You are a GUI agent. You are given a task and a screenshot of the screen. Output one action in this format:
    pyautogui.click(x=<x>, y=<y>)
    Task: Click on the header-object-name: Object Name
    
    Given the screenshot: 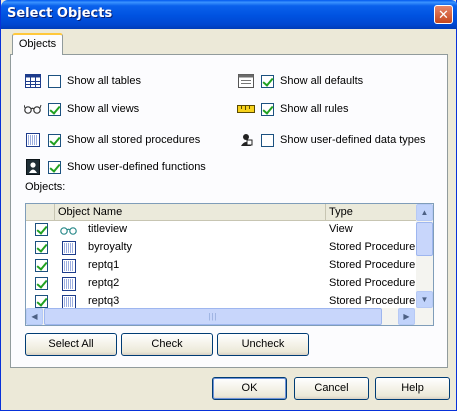 What is the action you would take?
    pyautogui.click(x=190, y=212)
    